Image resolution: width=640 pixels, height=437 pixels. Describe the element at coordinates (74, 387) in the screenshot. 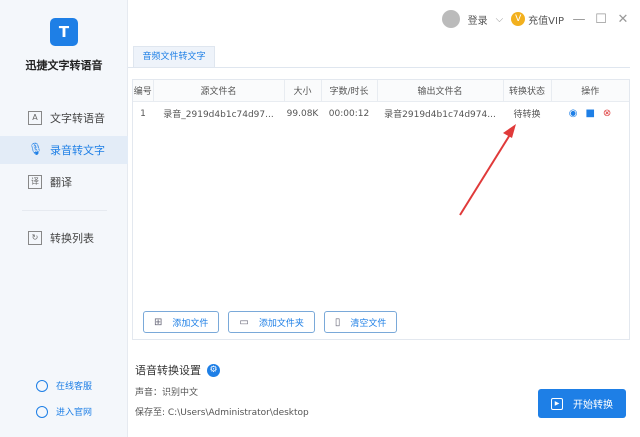

I see `link-label: 在线客服` at that location.